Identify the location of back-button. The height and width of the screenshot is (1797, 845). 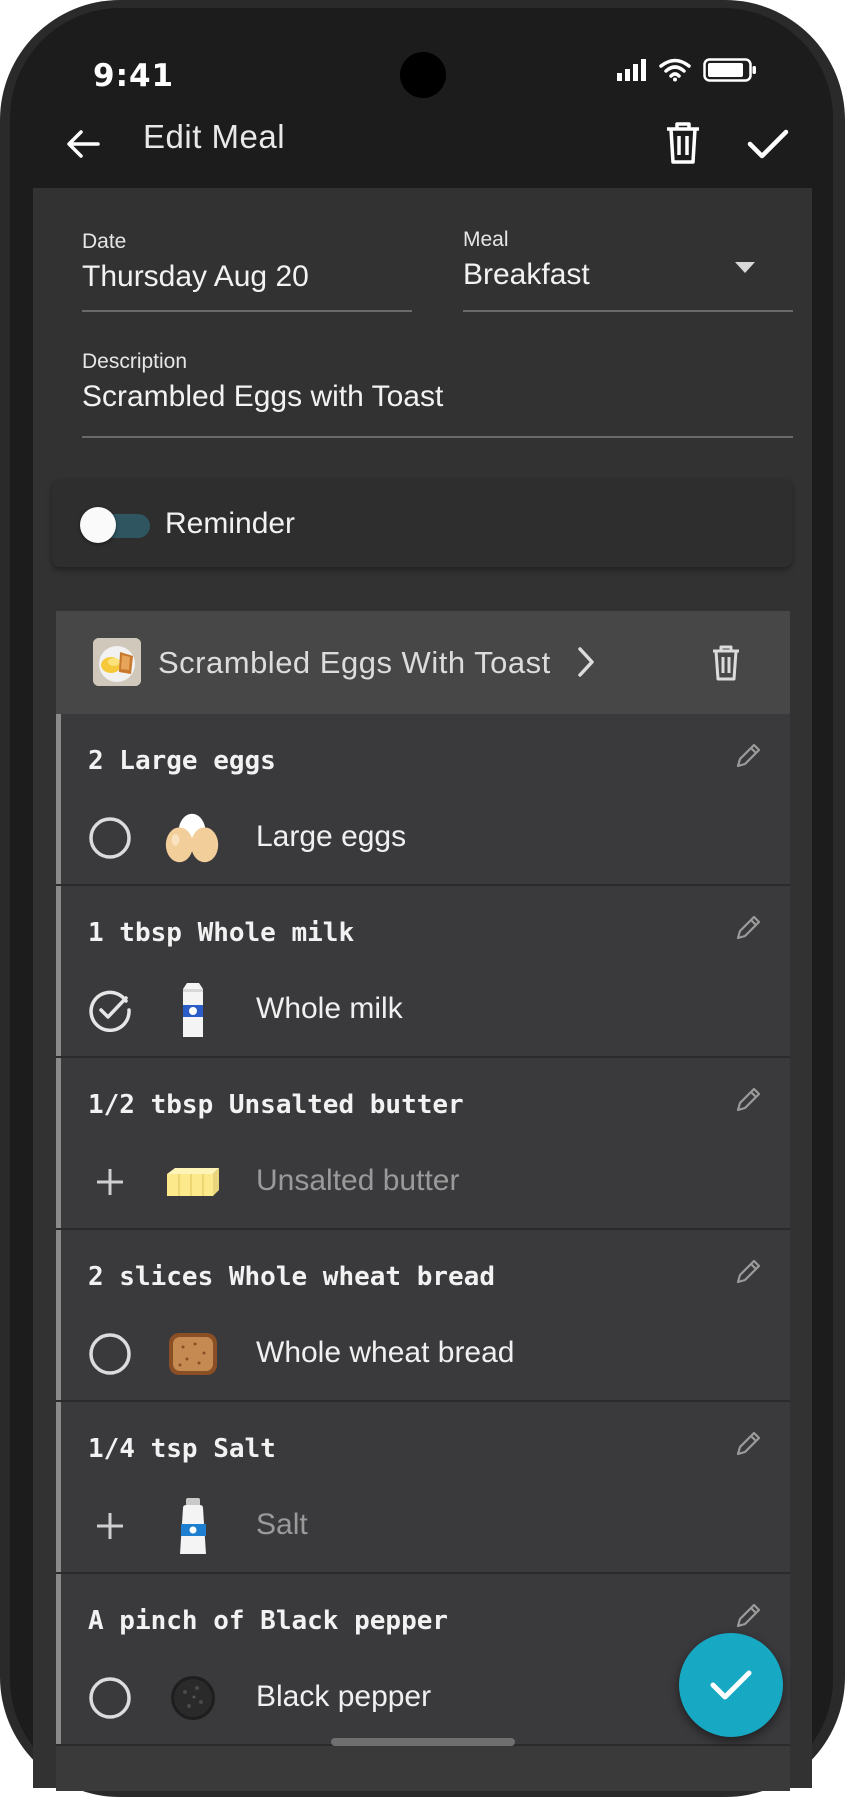
(83, 144).